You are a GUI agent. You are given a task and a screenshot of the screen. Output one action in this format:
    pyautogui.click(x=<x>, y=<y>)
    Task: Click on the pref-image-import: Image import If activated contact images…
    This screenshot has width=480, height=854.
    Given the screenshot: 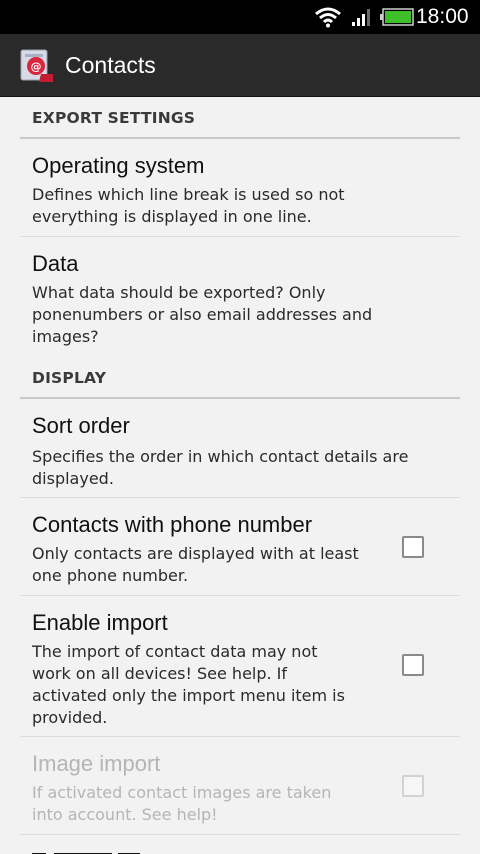 What is the action you would take?
    pyautogui.click(x=240, y=786)
    